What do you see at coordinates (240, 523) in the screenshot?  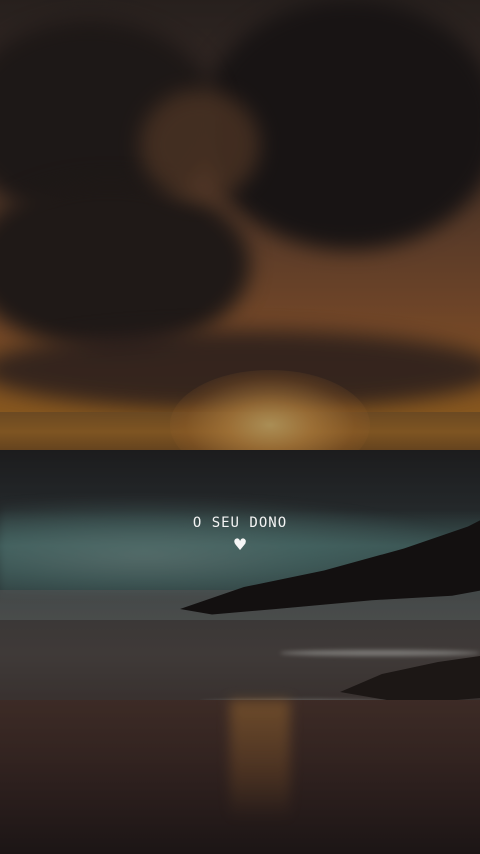 I see `caption-text: O SEU DONO` at bounding box center [240, 523].